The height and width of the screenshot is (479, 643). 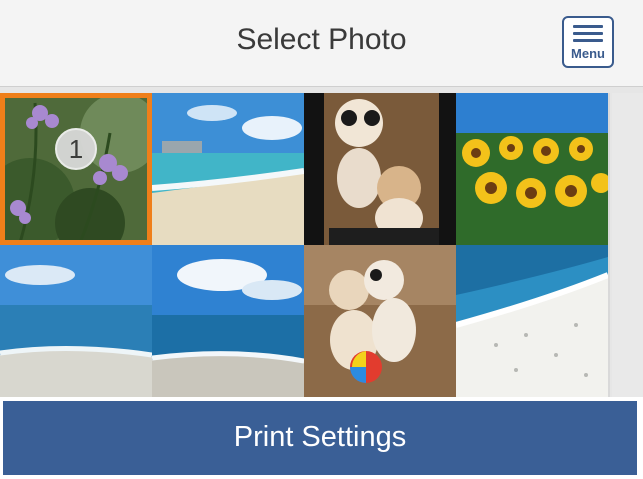 I want to click on page-title: Select Photo, so click(x=321, y=39).